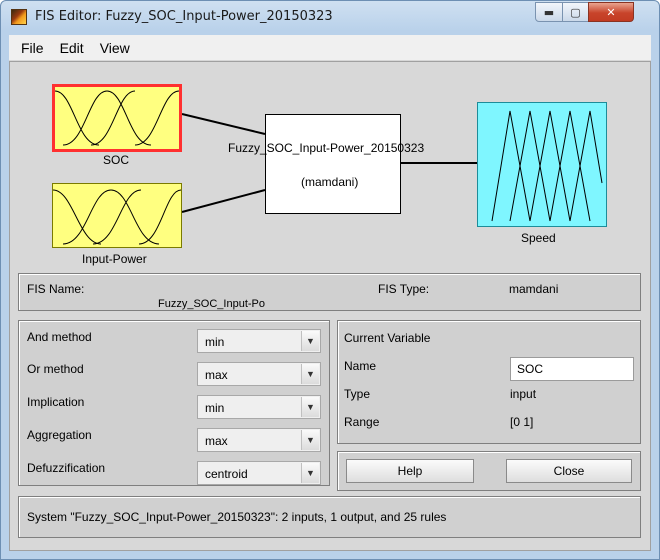 The height and width of the screenshot is (560, 660). Describe the element at coordinates (226, 474) in the screenshot. I see `defuzzification-value: centroid` at that location.